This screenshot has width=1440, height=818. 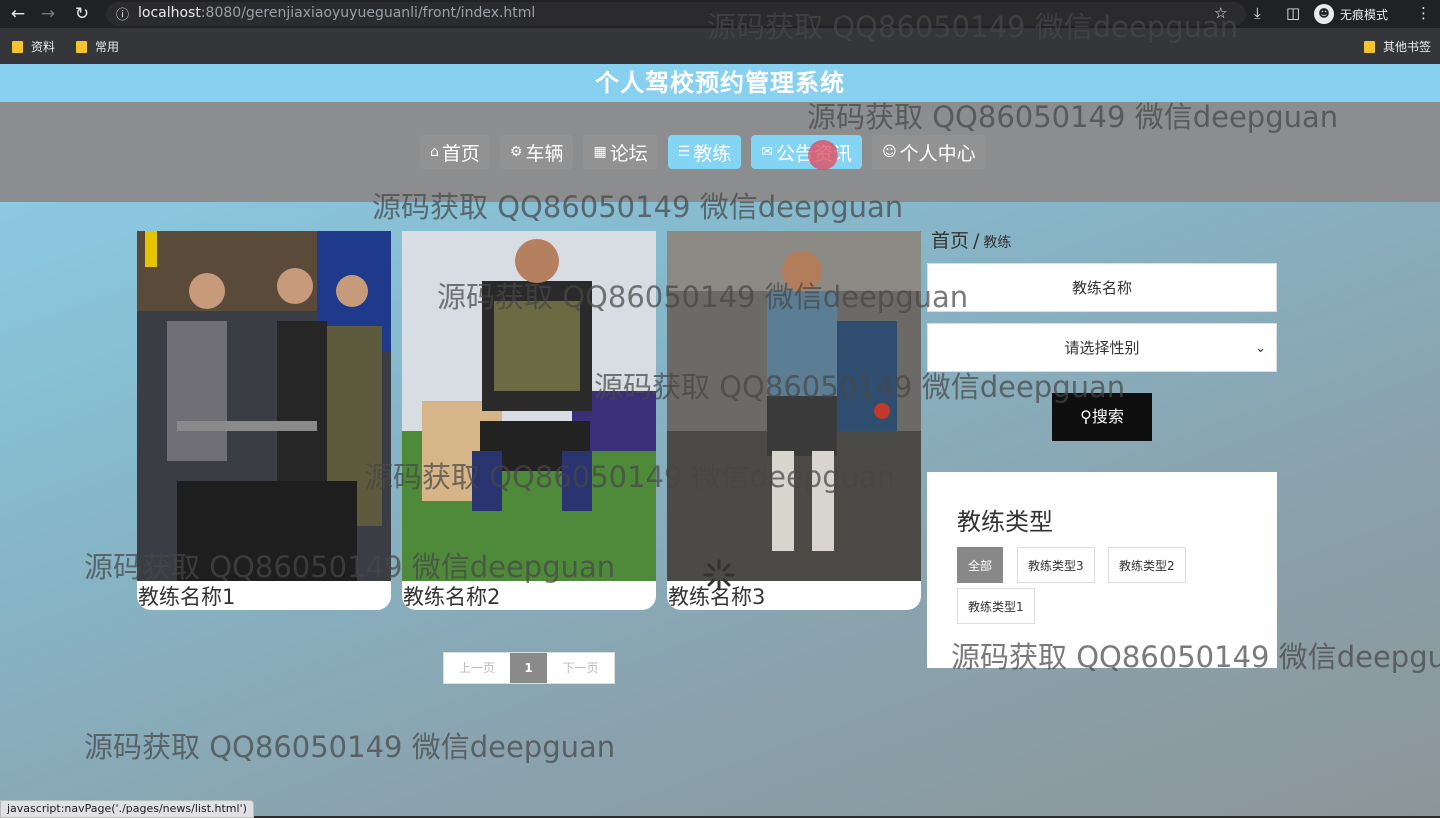 I want to click on breadcrumb-home: 首页, so click(x=950, y=241).